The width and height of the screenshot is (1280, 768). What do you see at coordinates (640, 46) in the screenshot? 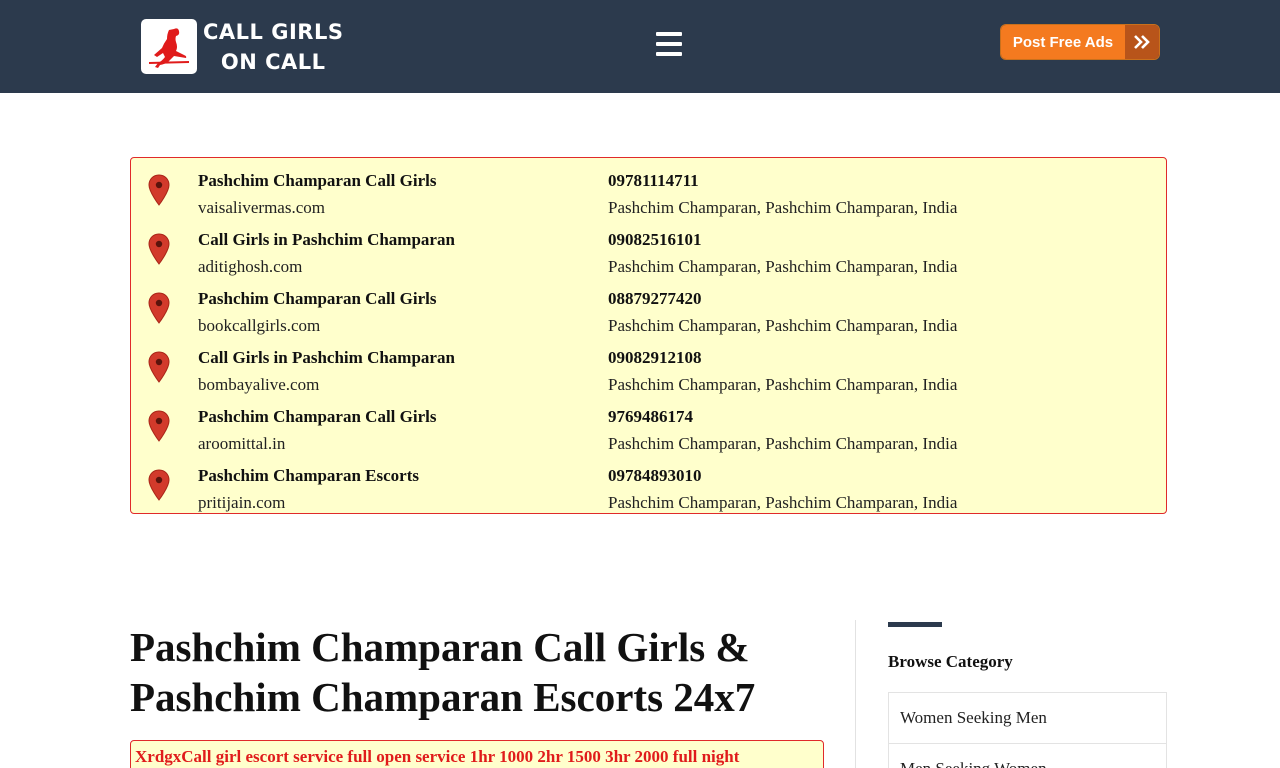
I see `site-header: CALL GIRLS ON CALL Post Free Ads` at bounding box center [640, 46].